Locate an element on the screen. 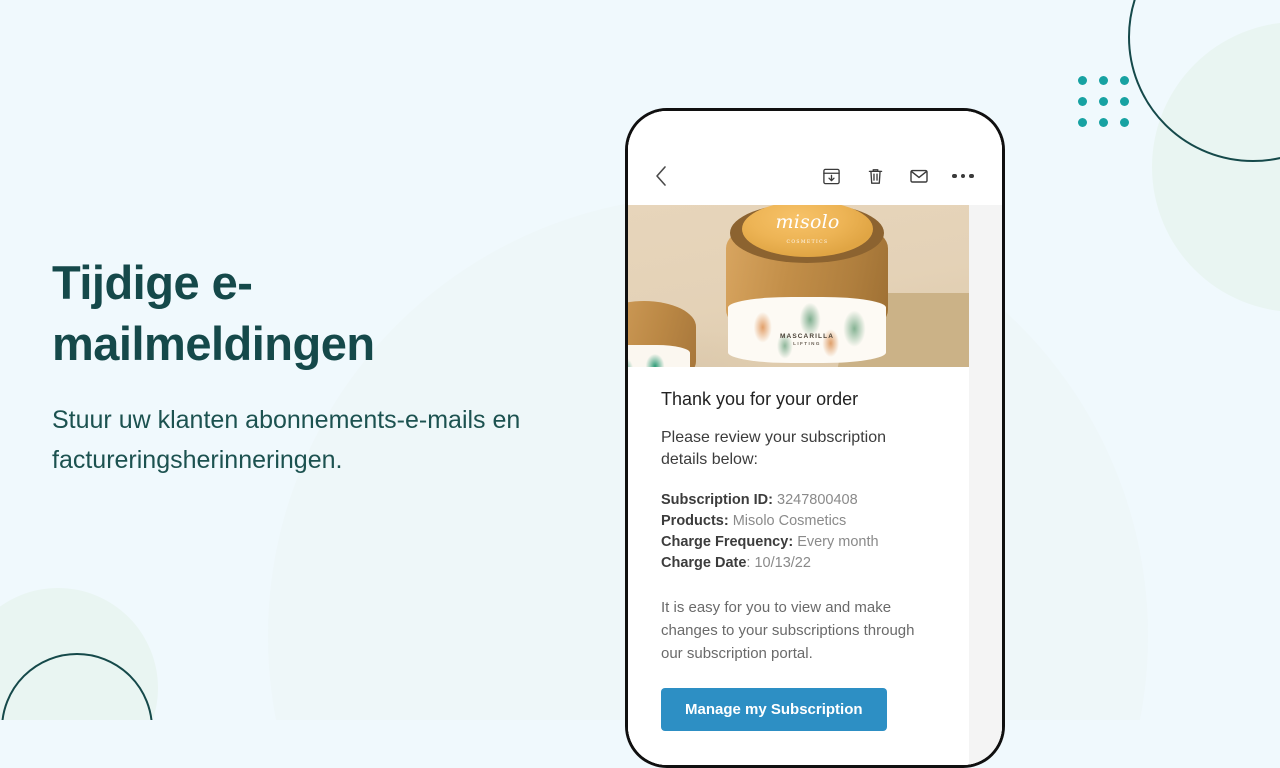 This screenshot has width=1280, height=768. product-brand-name: misolo is located at coordinates (807, 222).